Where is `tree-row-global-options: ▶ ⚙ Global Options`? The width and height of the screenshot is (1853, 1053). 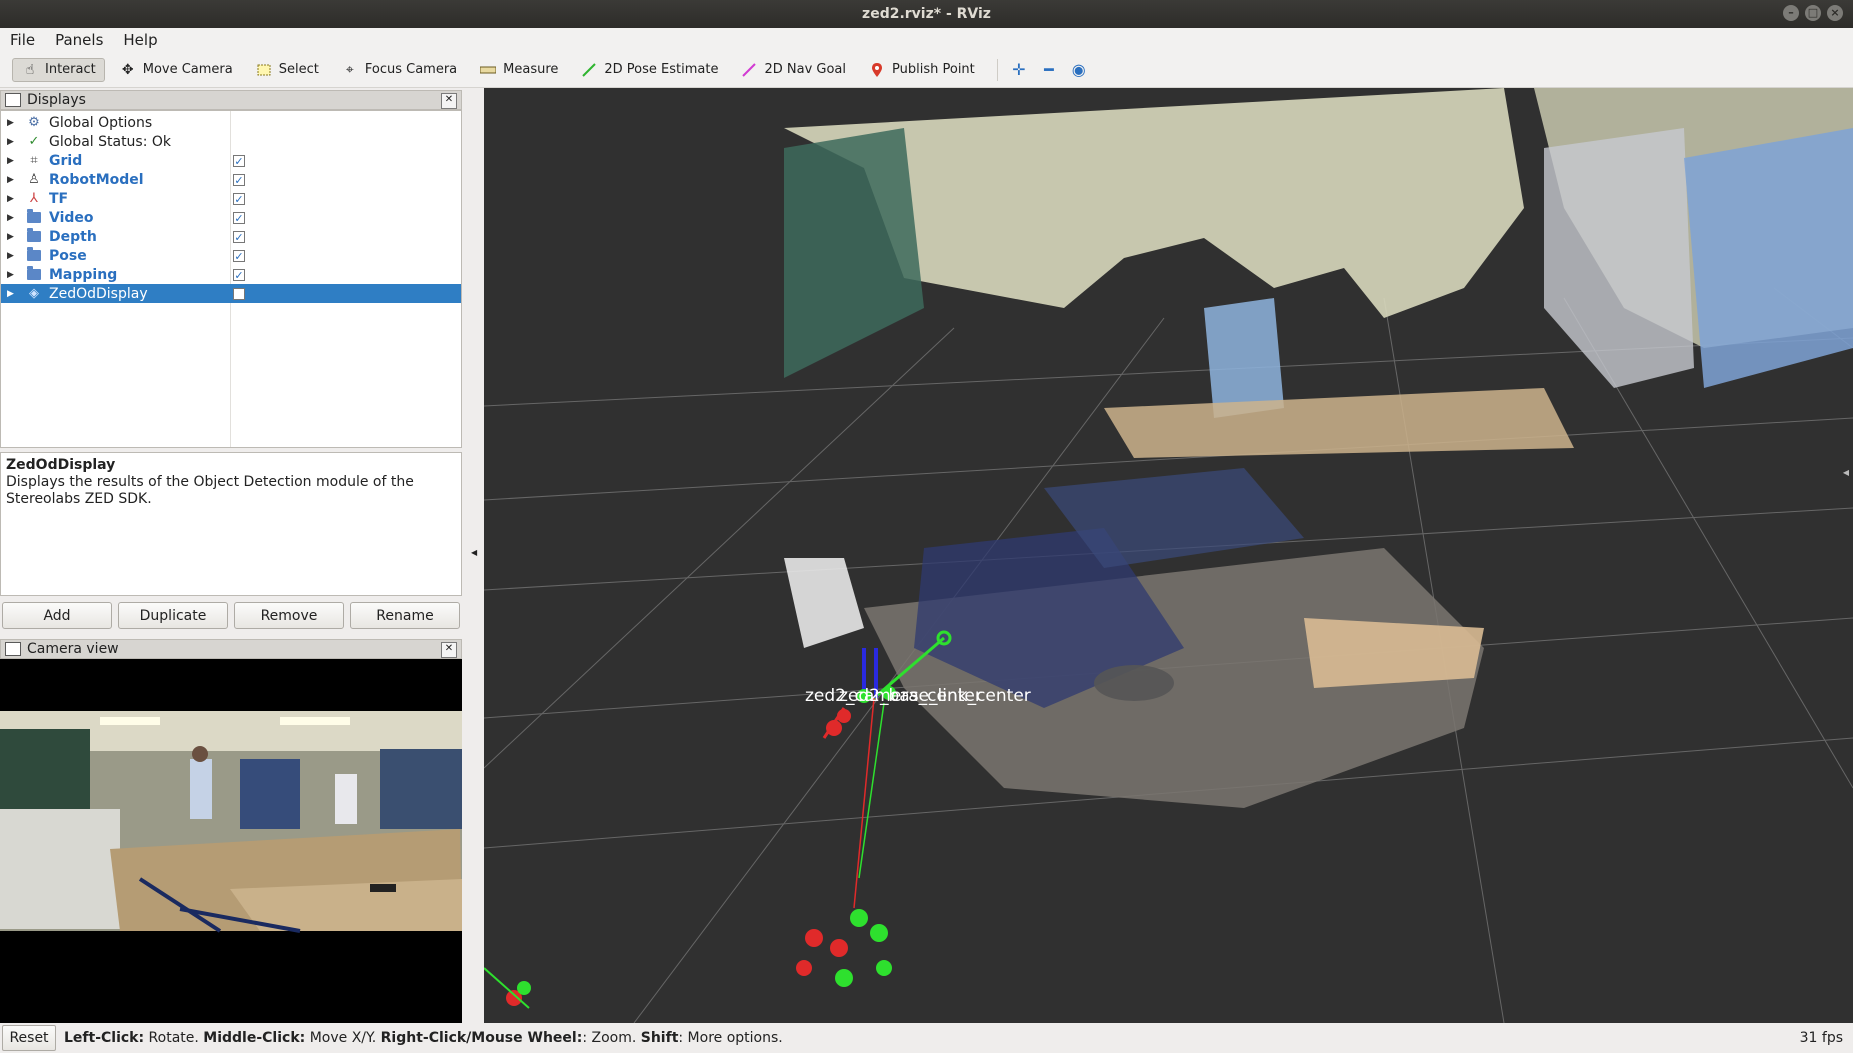
tree-row-global-options: ▶ ⚙ Global Options is located at coordinates (231, 122).